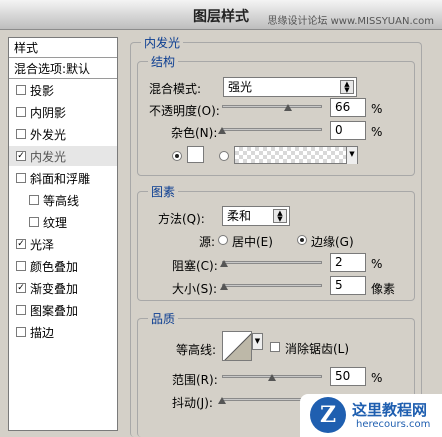 This screenshot has height=437, width=442. What do you see at coordinates (272, 377) in the screenshot?
I see `range-slider-thumb` at bounding box center [272, 377].